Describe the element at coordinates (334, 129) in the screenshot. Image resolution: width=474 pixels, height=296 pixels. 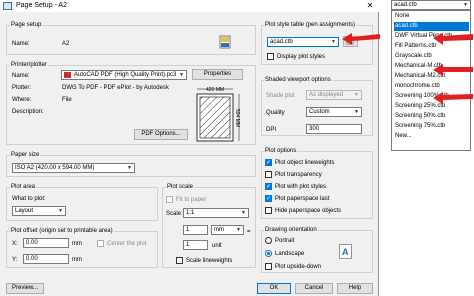
I see `dpi-input: 300` at that location.